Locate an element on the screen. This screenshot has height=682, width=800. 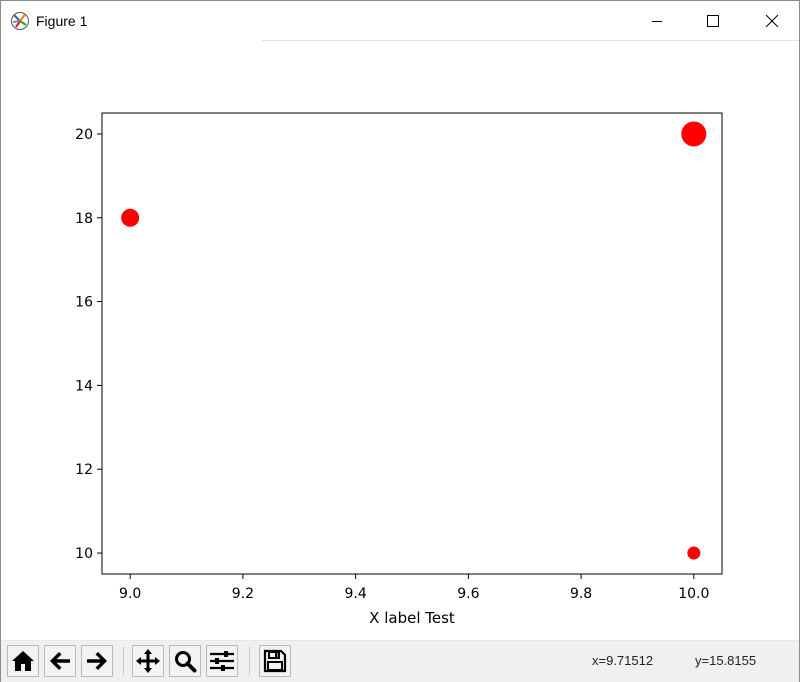
move-icon is located at coordinates (148, 661).